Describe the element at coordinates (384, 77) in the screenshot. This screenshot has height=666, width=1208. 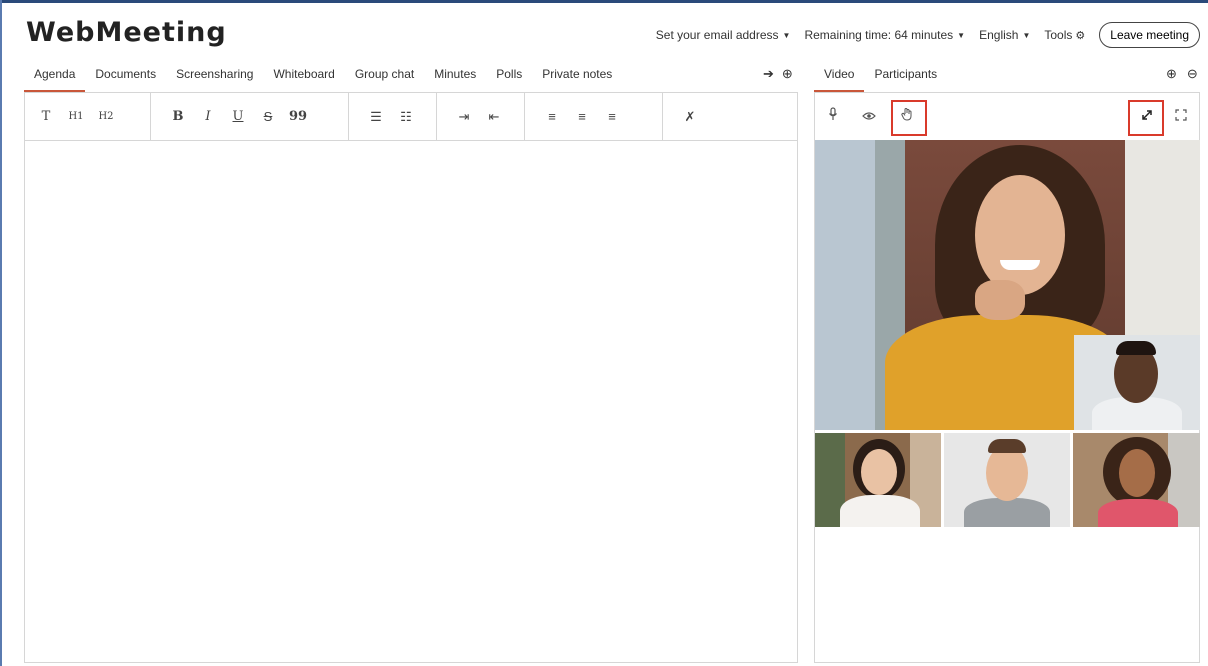
I see `tab-group-chat: Group chat` at that location.